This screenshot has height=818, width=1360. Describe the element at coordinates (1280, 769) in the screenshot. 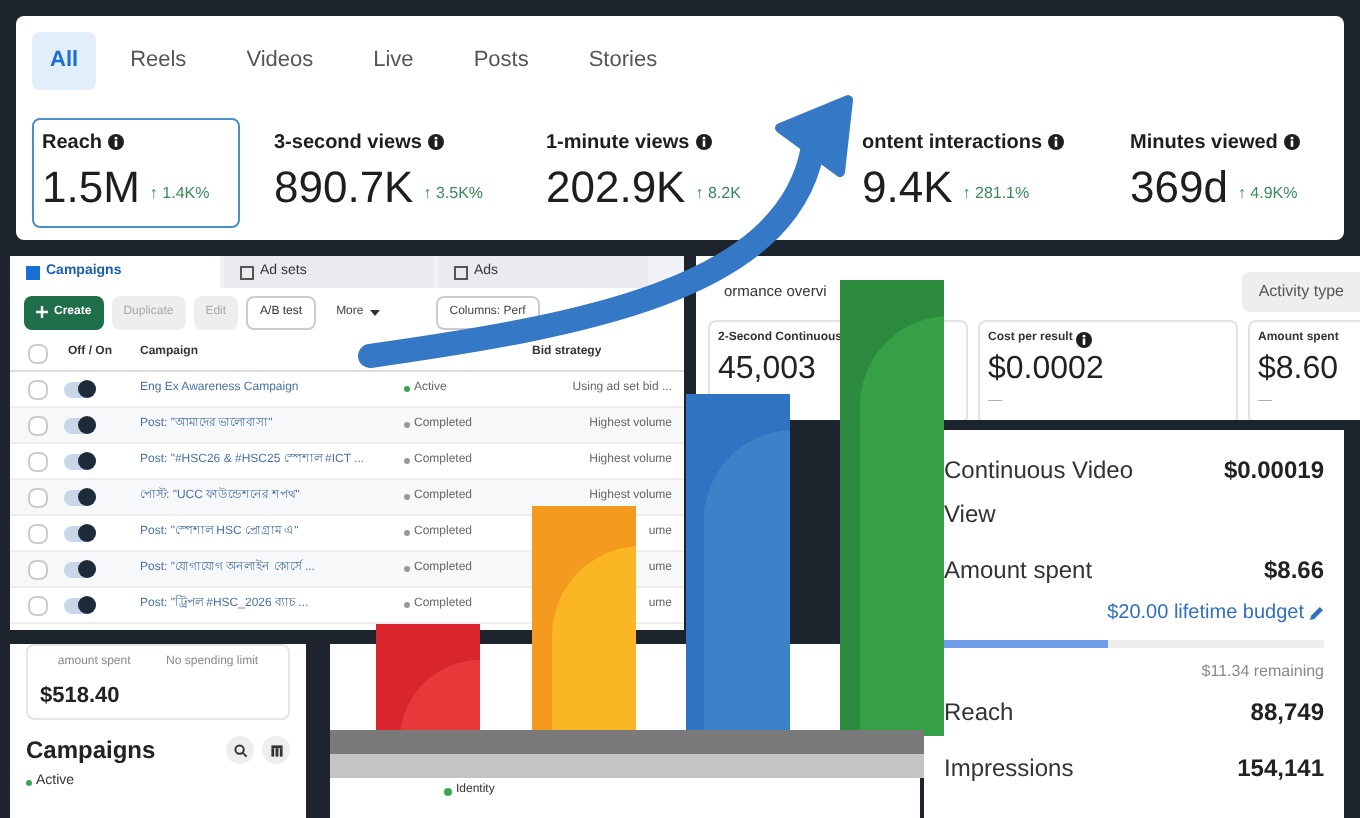

I see `detail-value: 154,141` at that location.